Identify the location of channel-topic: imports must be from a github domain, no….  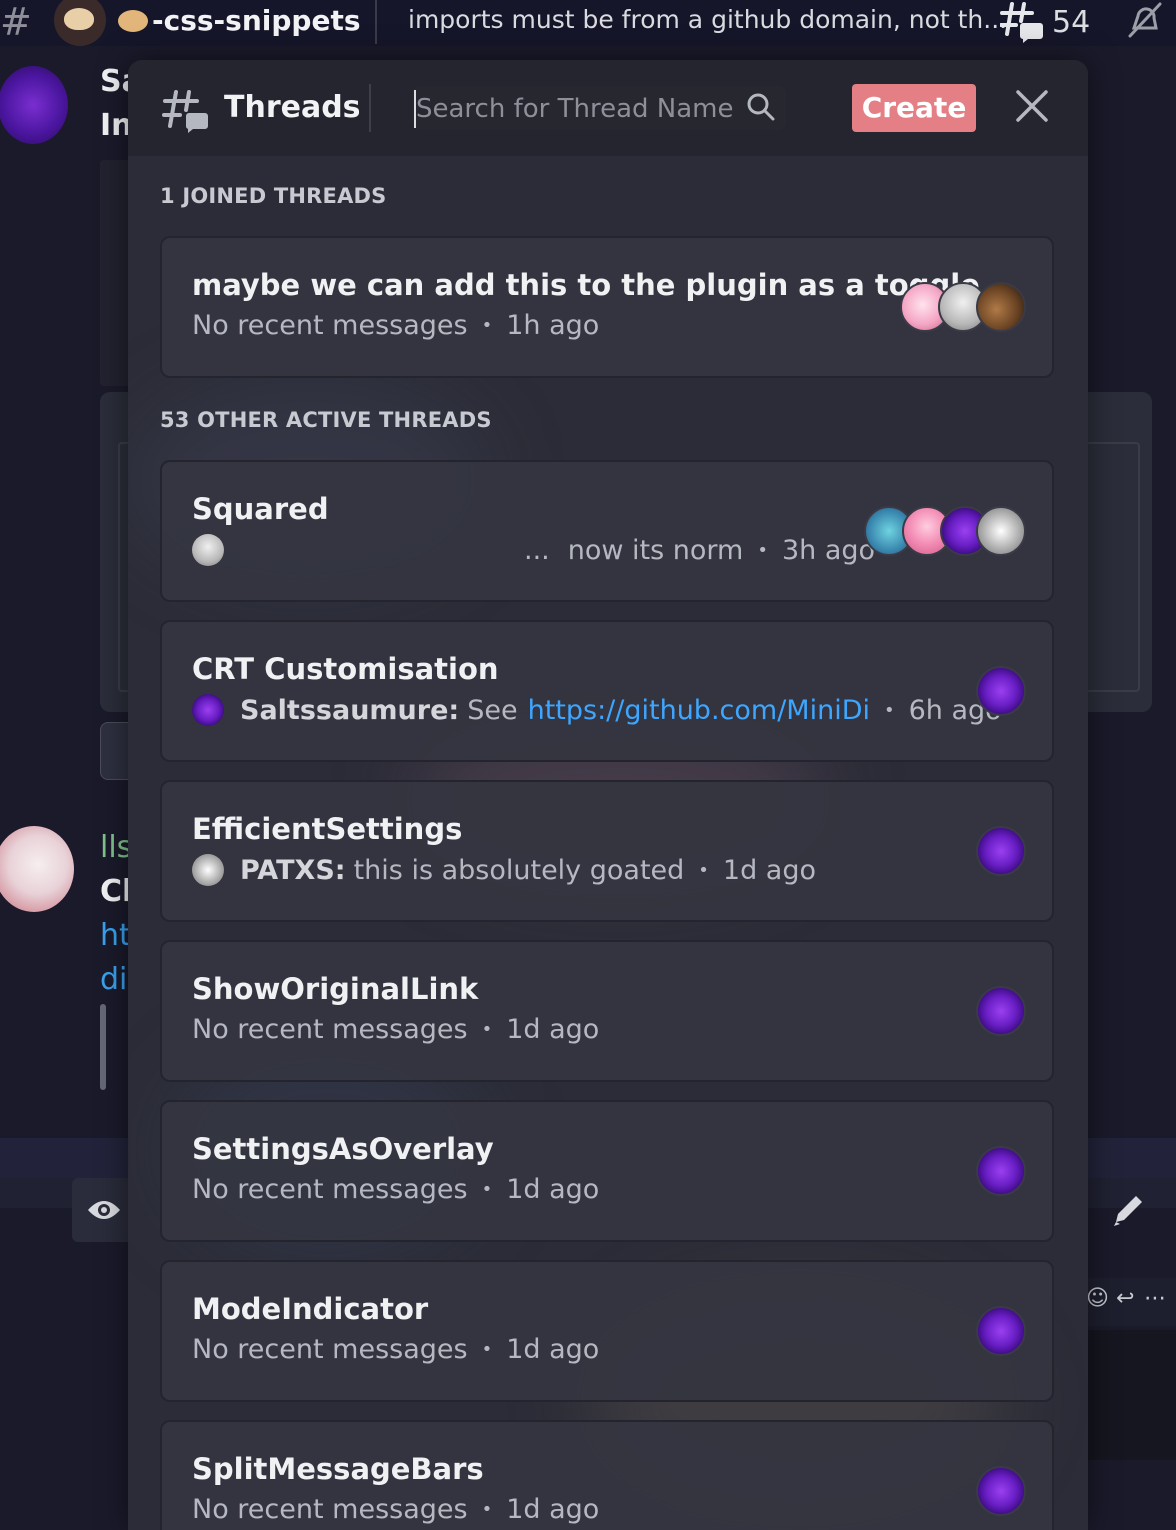
(707, 19).